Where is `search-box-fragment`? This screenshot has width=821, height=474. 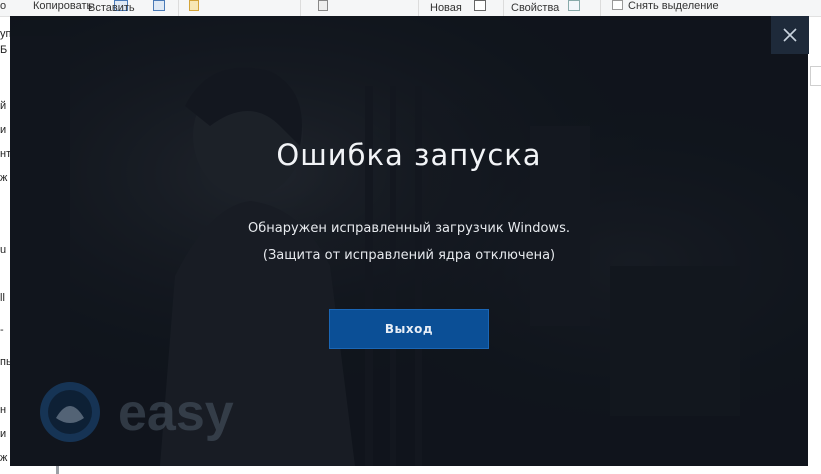
search-box-fragment is located at coordinates (814, 264).